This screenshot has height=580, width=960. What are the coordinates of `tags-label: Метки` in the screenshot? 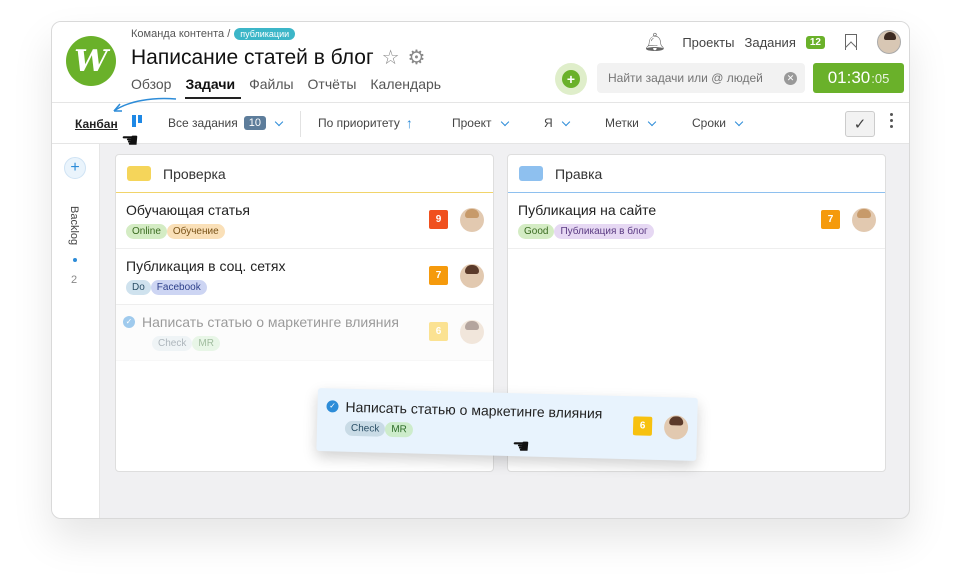 It's located at (622, 123).